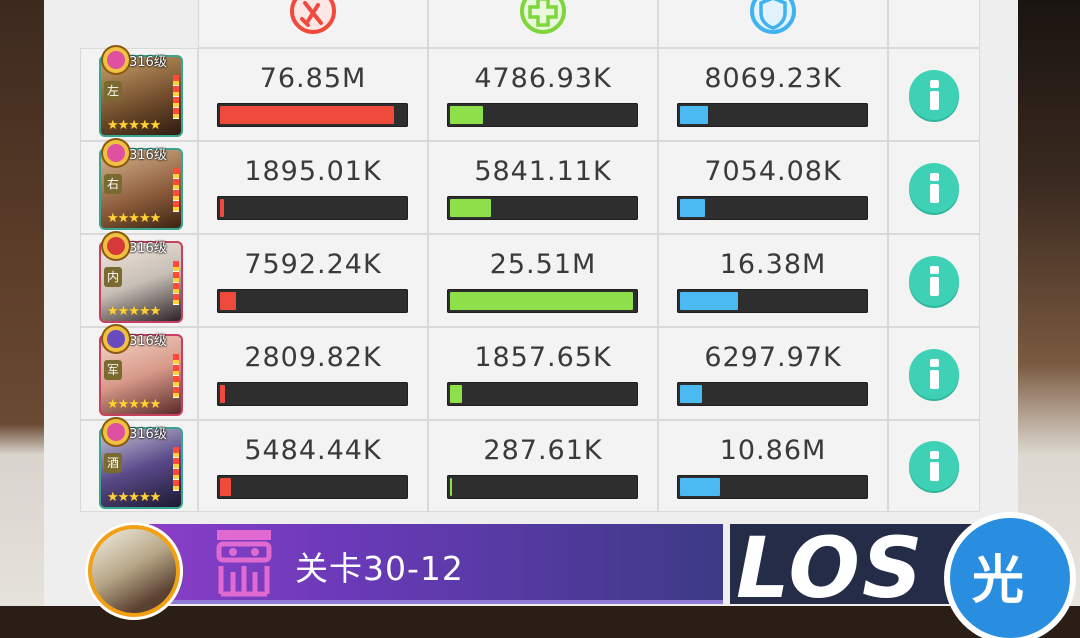 This screenshot has height=638, width=1080. I want to click on hero-portrait: 316级 右 ★★★★★, so click(141, 185).